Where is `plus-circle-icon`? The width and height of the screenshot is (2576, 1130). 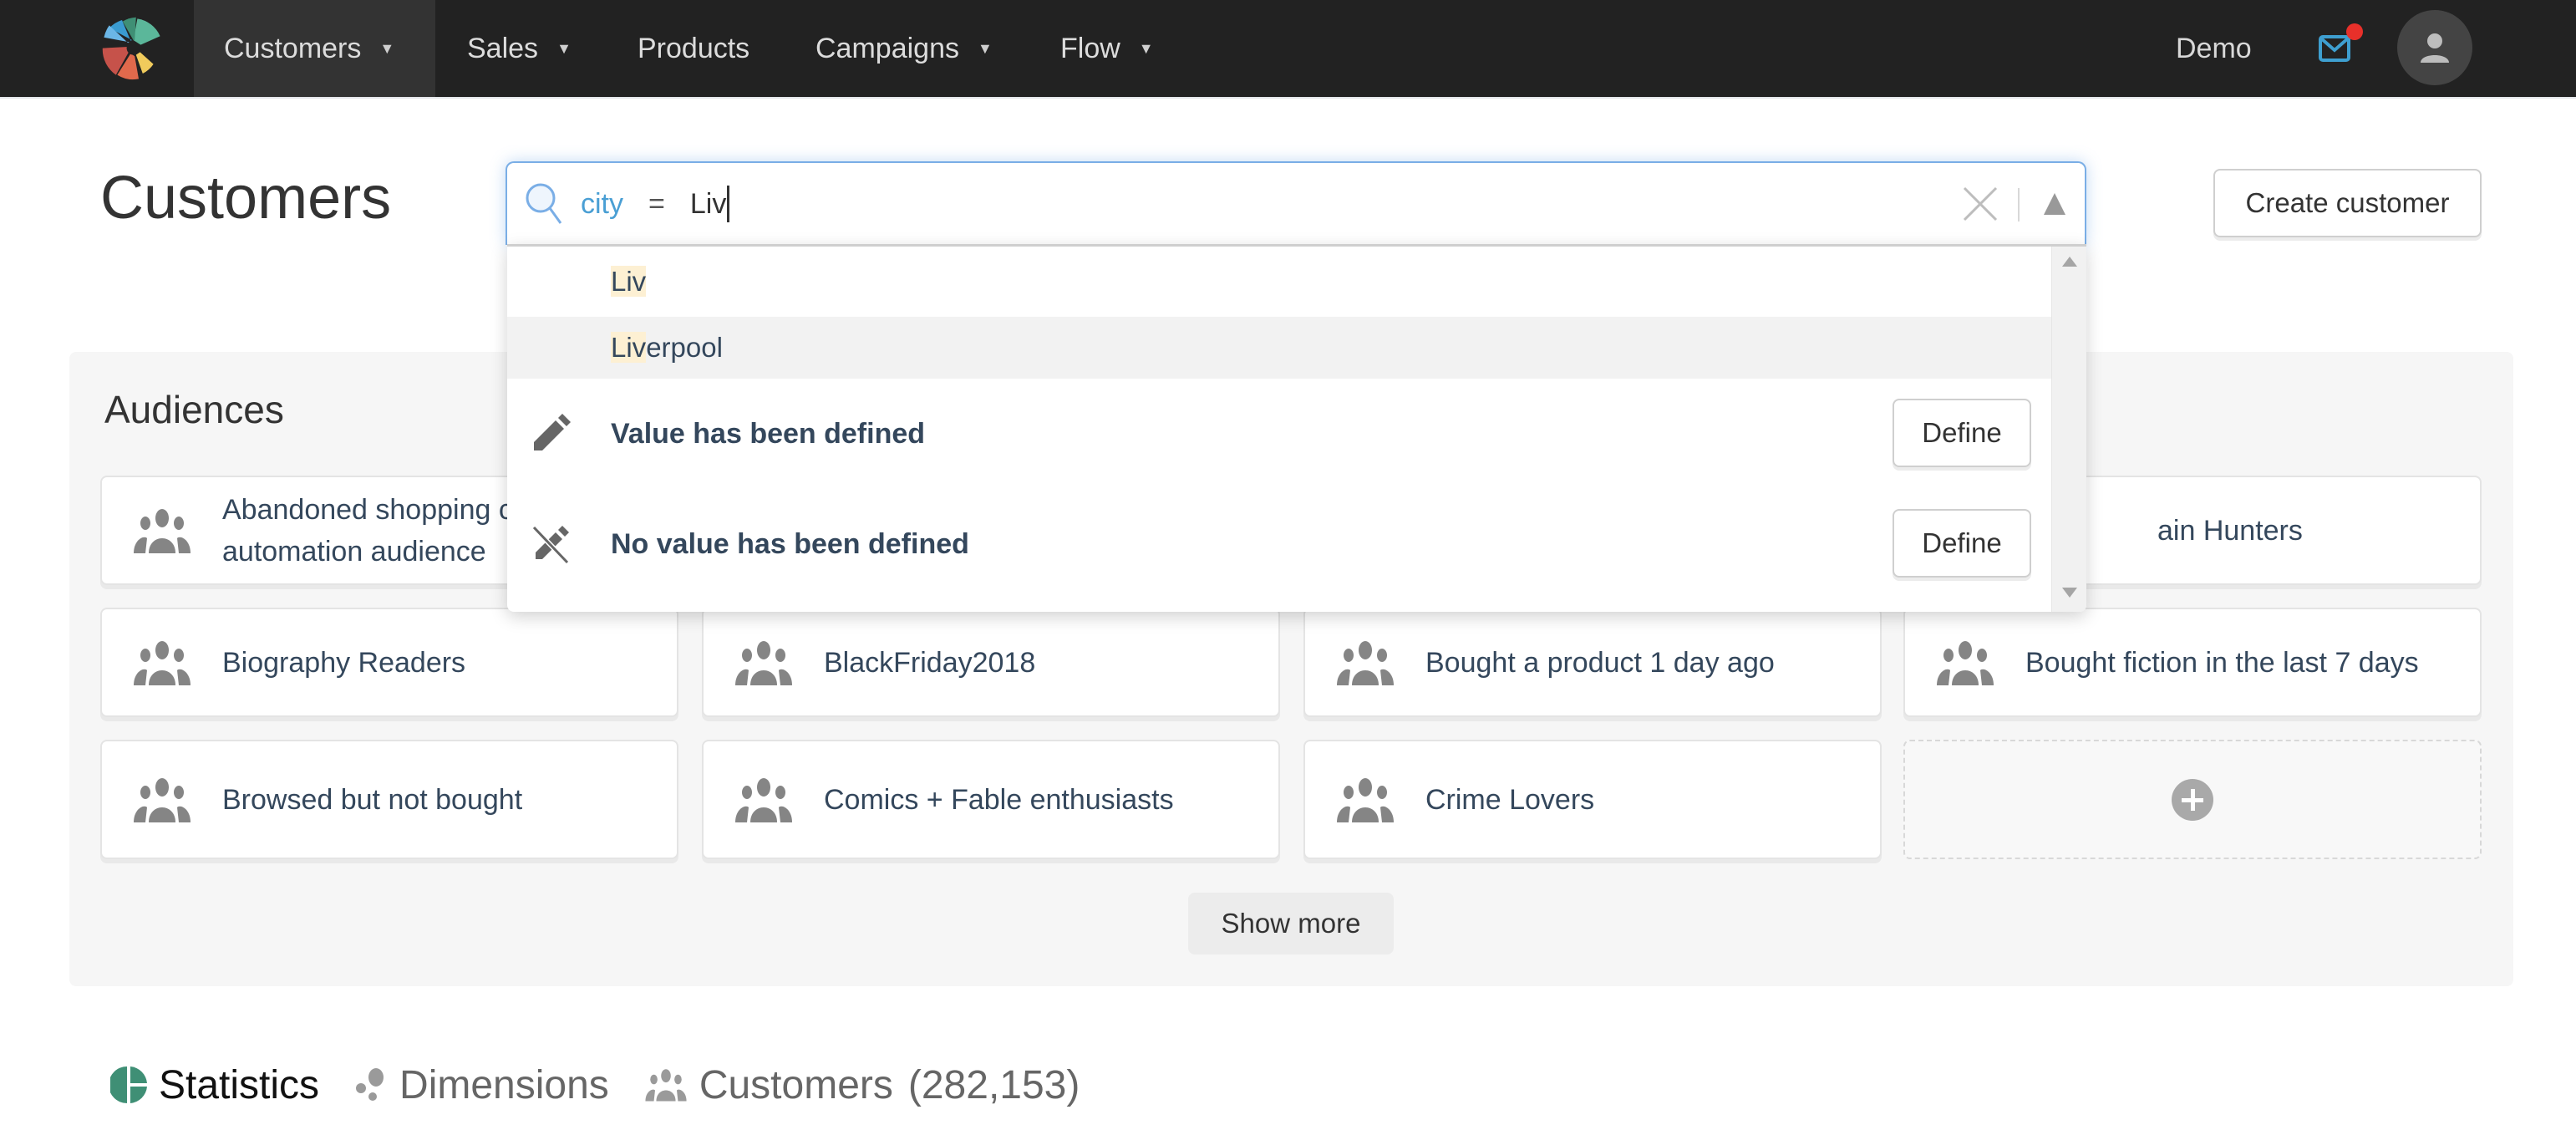 plus-circle-icon is located at coordinates (2192, 799).